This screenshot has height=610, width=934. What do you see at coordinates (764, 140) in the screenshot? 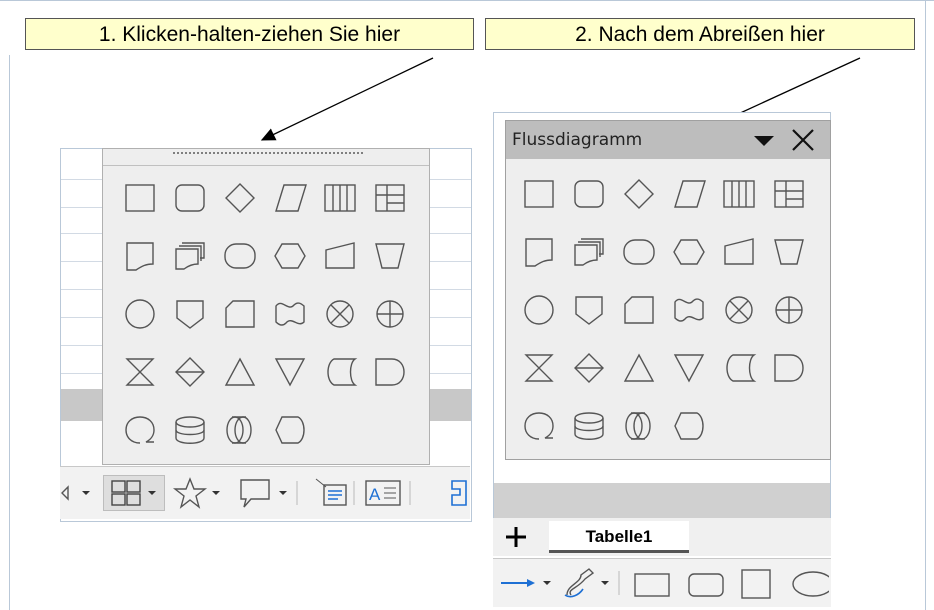
I see `triangle-down-icon` at bounding box center [764, 140].